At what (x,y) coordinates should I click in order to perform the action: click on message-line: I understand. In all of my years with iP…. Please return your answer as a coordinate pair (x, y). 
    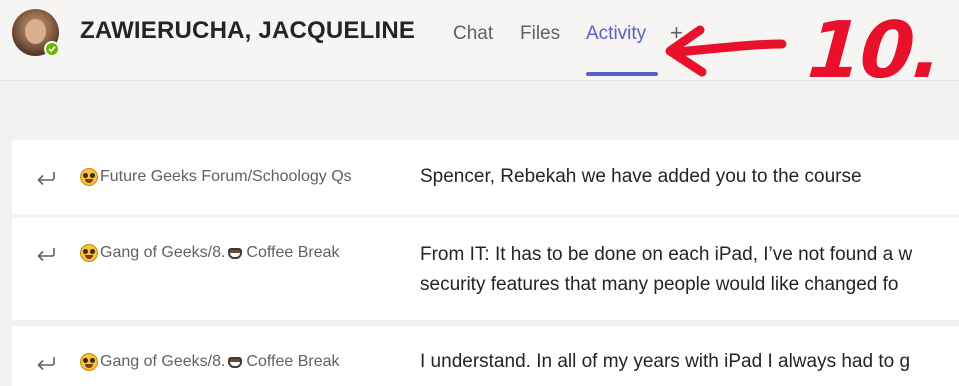
    Looking at the image, I should click on (665, 361).